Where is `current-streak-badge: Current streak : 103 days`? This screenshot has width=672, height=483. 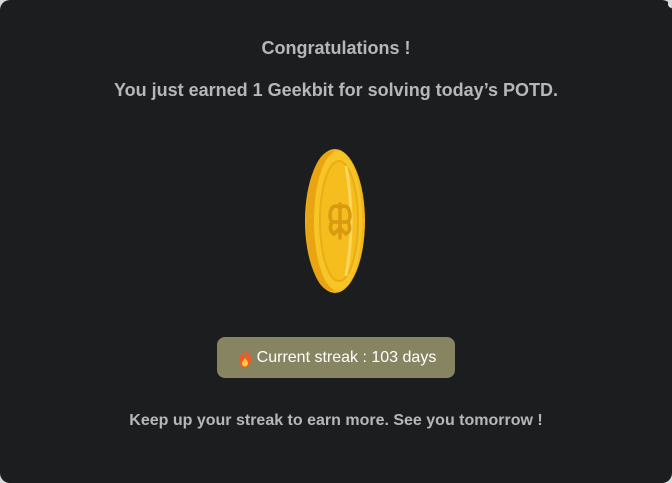
current-streak-badge: Current streak : 103 days is located at coordinates (336, 357).